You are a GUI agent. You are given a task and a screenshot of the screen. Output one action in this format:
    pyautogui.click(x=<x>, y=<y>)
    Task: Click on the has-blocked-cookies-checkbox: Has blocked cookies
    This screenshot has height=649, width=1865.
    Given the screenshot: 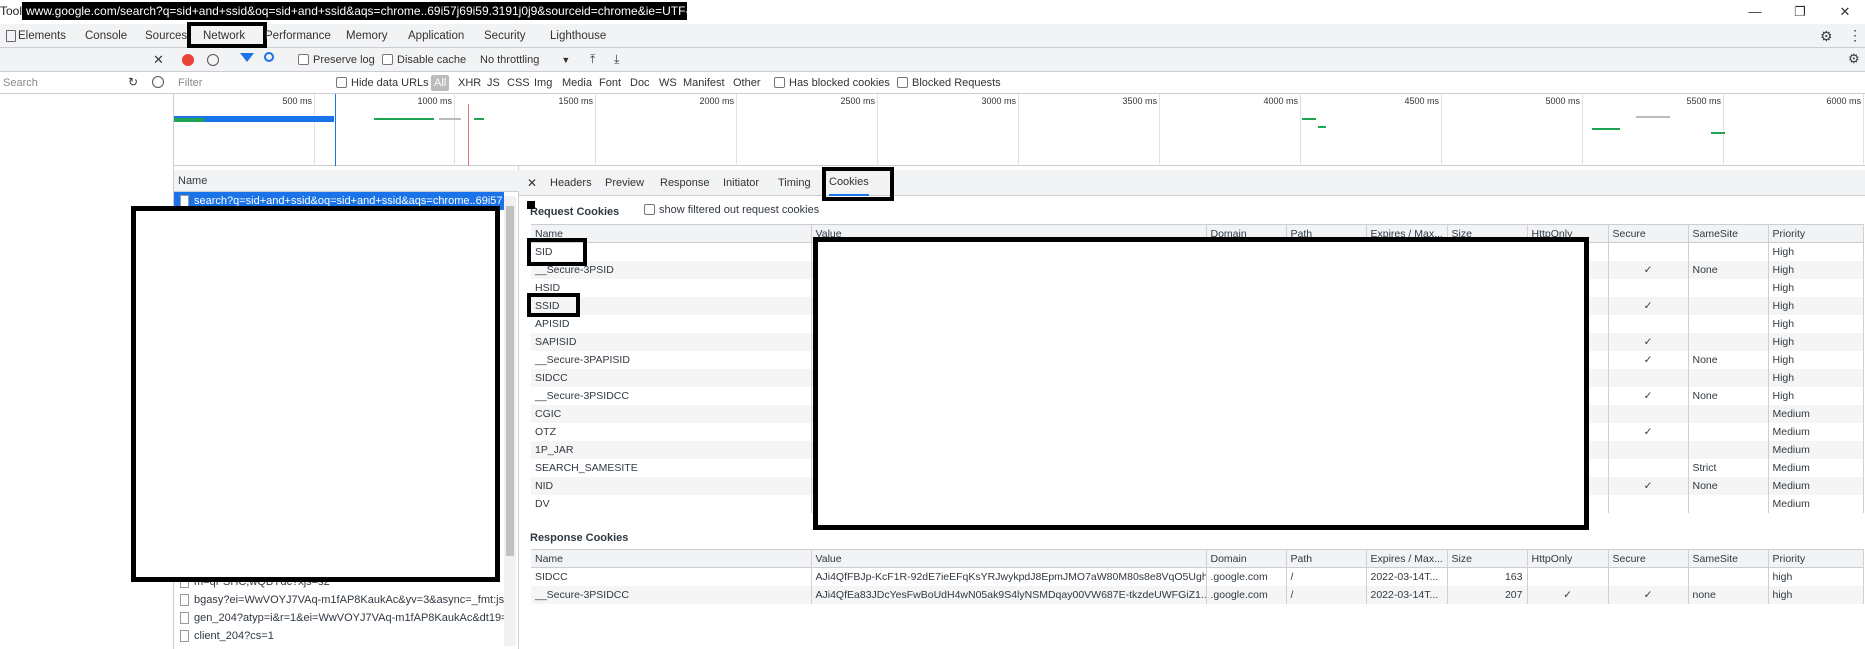 What is the action you would take?
    pyautogui.click(x=832, y=83)
    